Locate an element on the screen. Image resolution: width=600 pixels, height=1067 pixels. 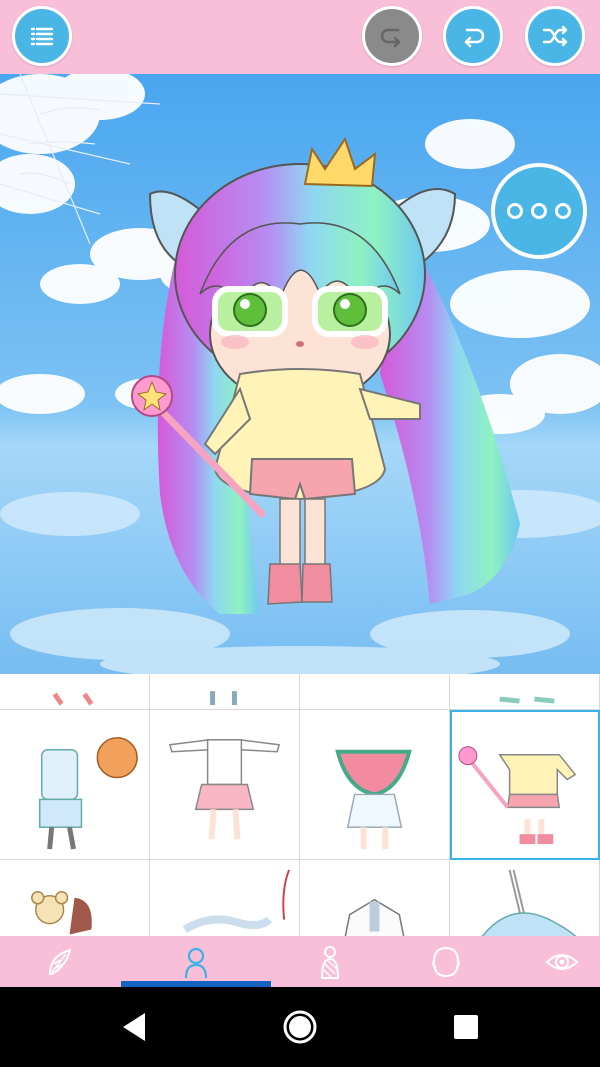
redo-button is located at coordinates (392, 36).